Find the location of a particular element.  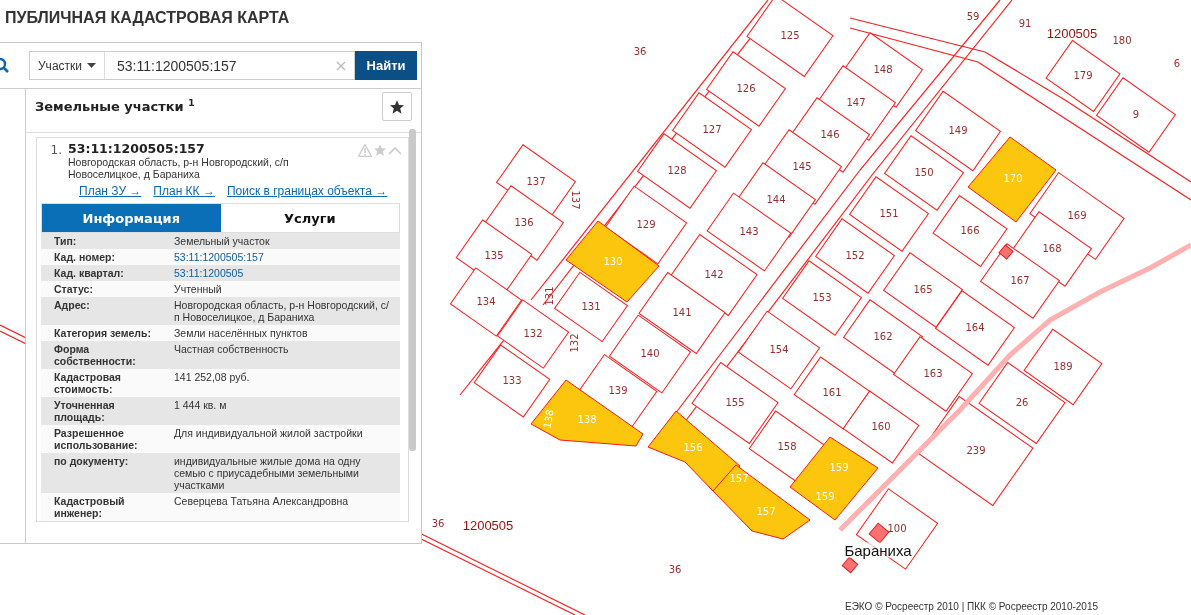

parcel-number: 189 is located at coordinates (1063, 367).